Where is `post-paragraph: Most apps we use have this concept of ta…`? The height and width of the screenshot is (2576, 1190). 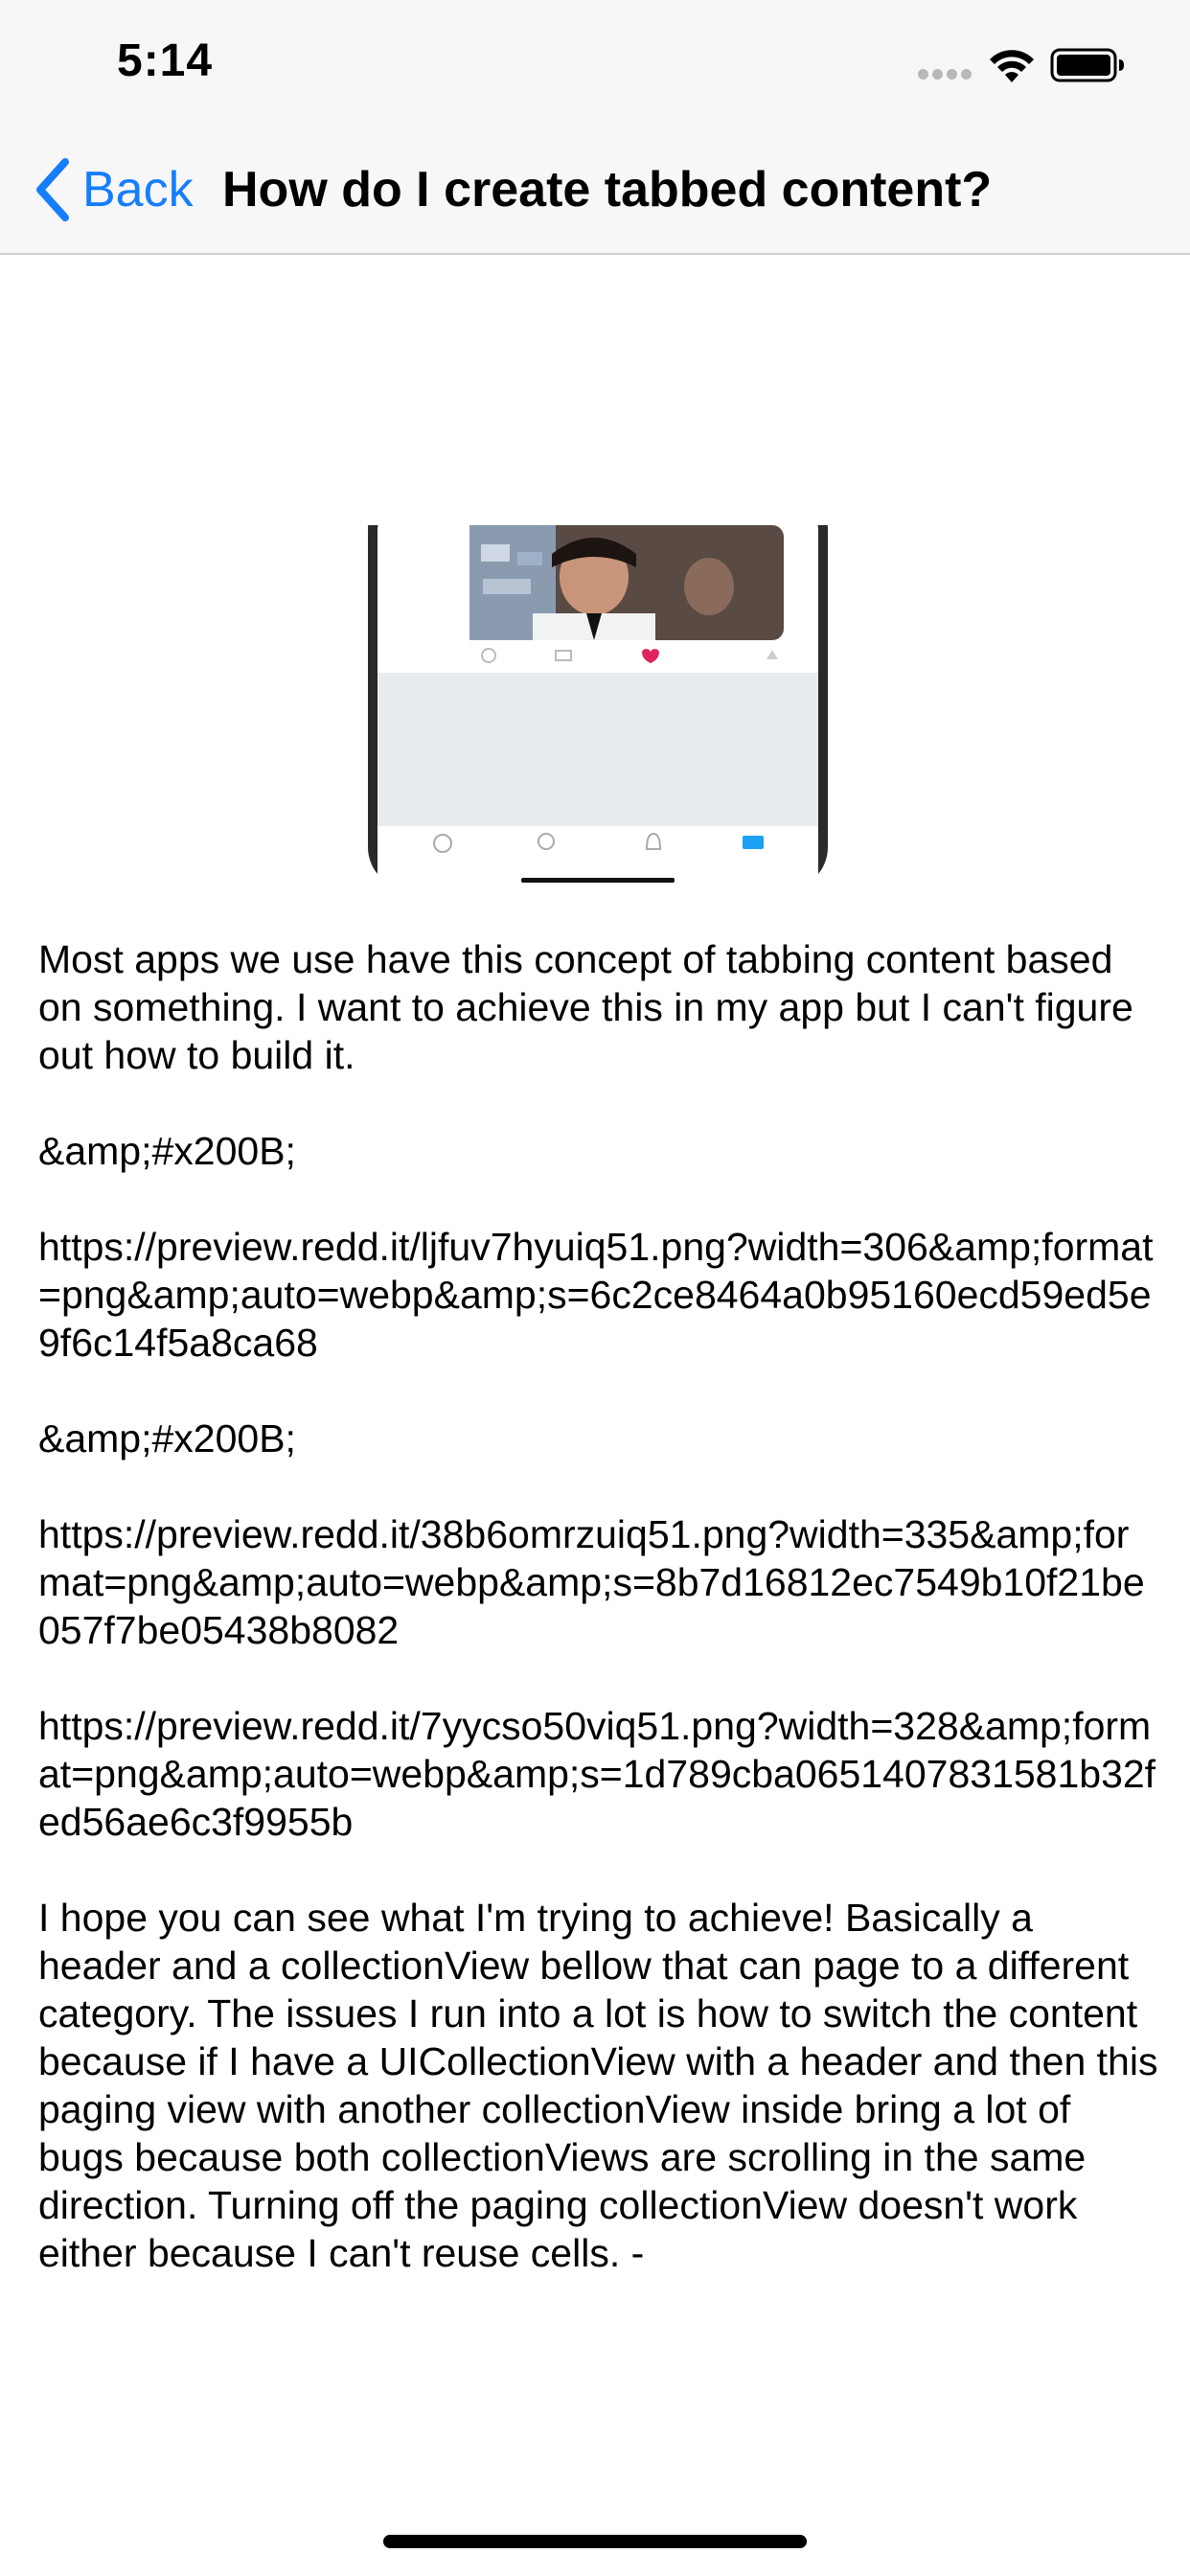 post-paragraph: Most apps we use have this concept of ta… is located at coordinates (586, 1007).